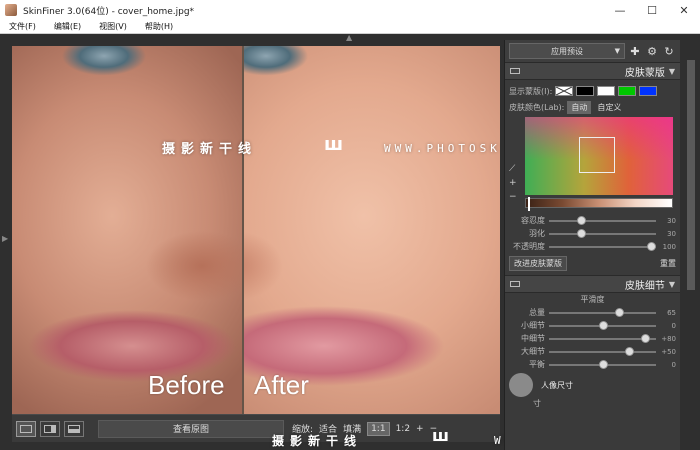 The height and width of the screenshot is (450, 700). What do you see at coordinates (619, 312) in the screenshot?
I see `amount-thumb` at bounding box center [619, 312].